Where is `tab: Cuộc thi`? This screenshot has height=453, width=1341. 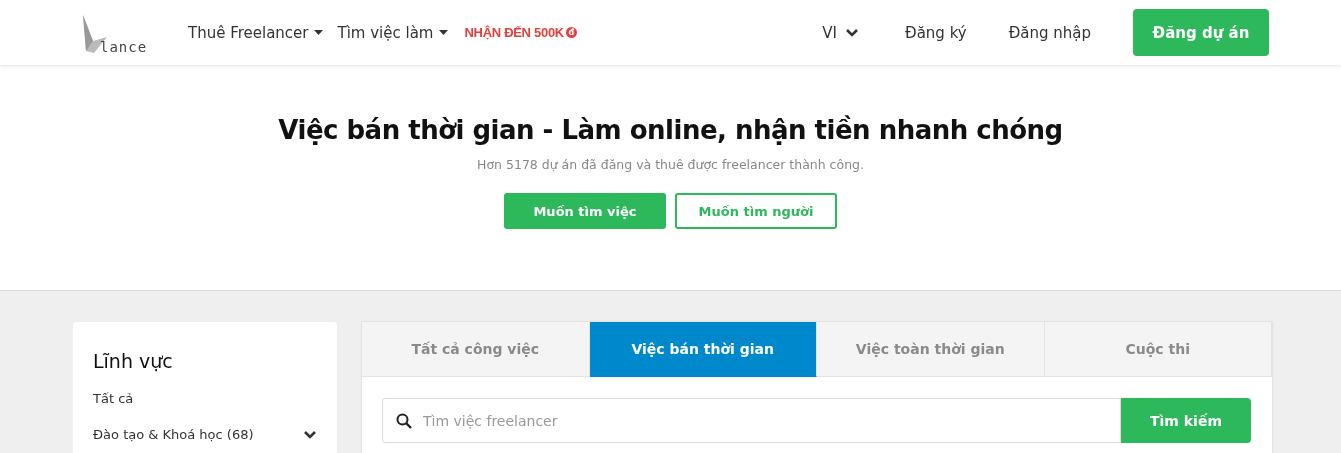 tab: Cuộc thi is located at coordinates (1158, 349).